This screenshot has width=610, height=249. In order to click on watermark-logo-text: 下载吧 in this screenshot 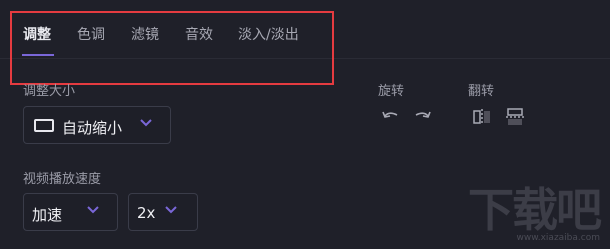, I will do `click(535, 210)`.